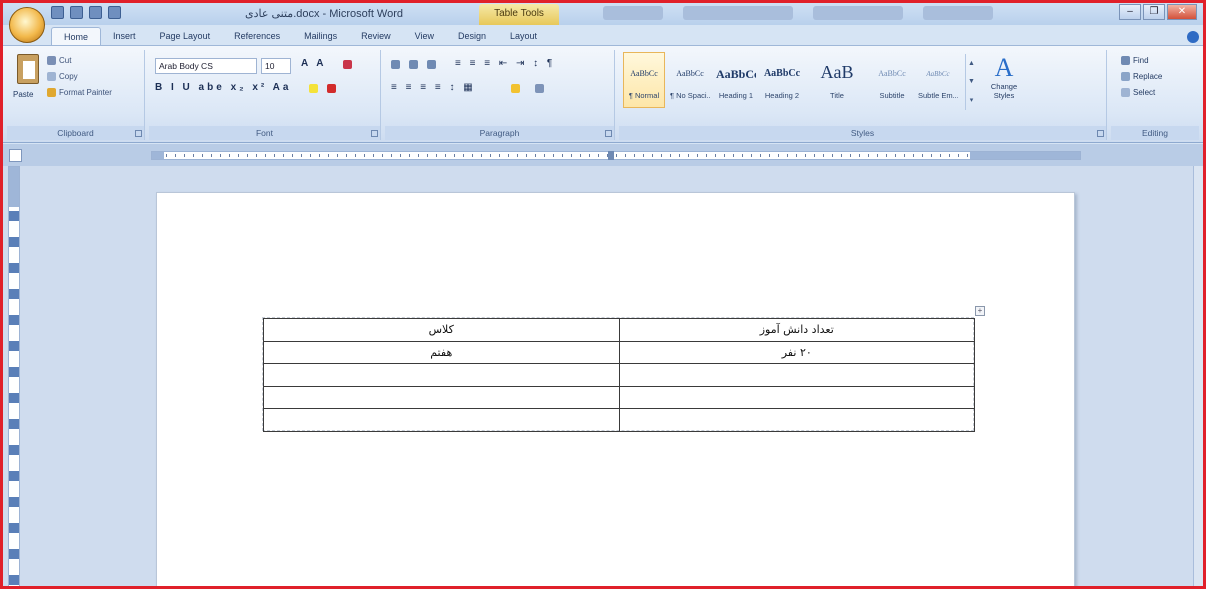 The height and width of the screenshot is (589, 1206). I want to click on tab-view: View, so click(424, 36).